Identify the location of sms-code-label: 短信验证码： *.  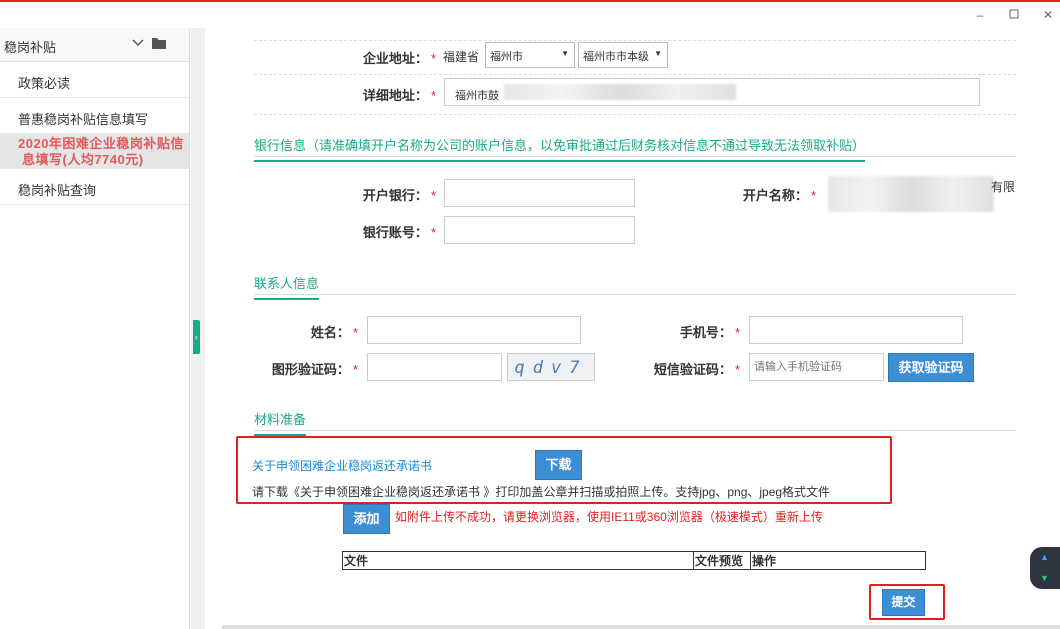
(696, 369).